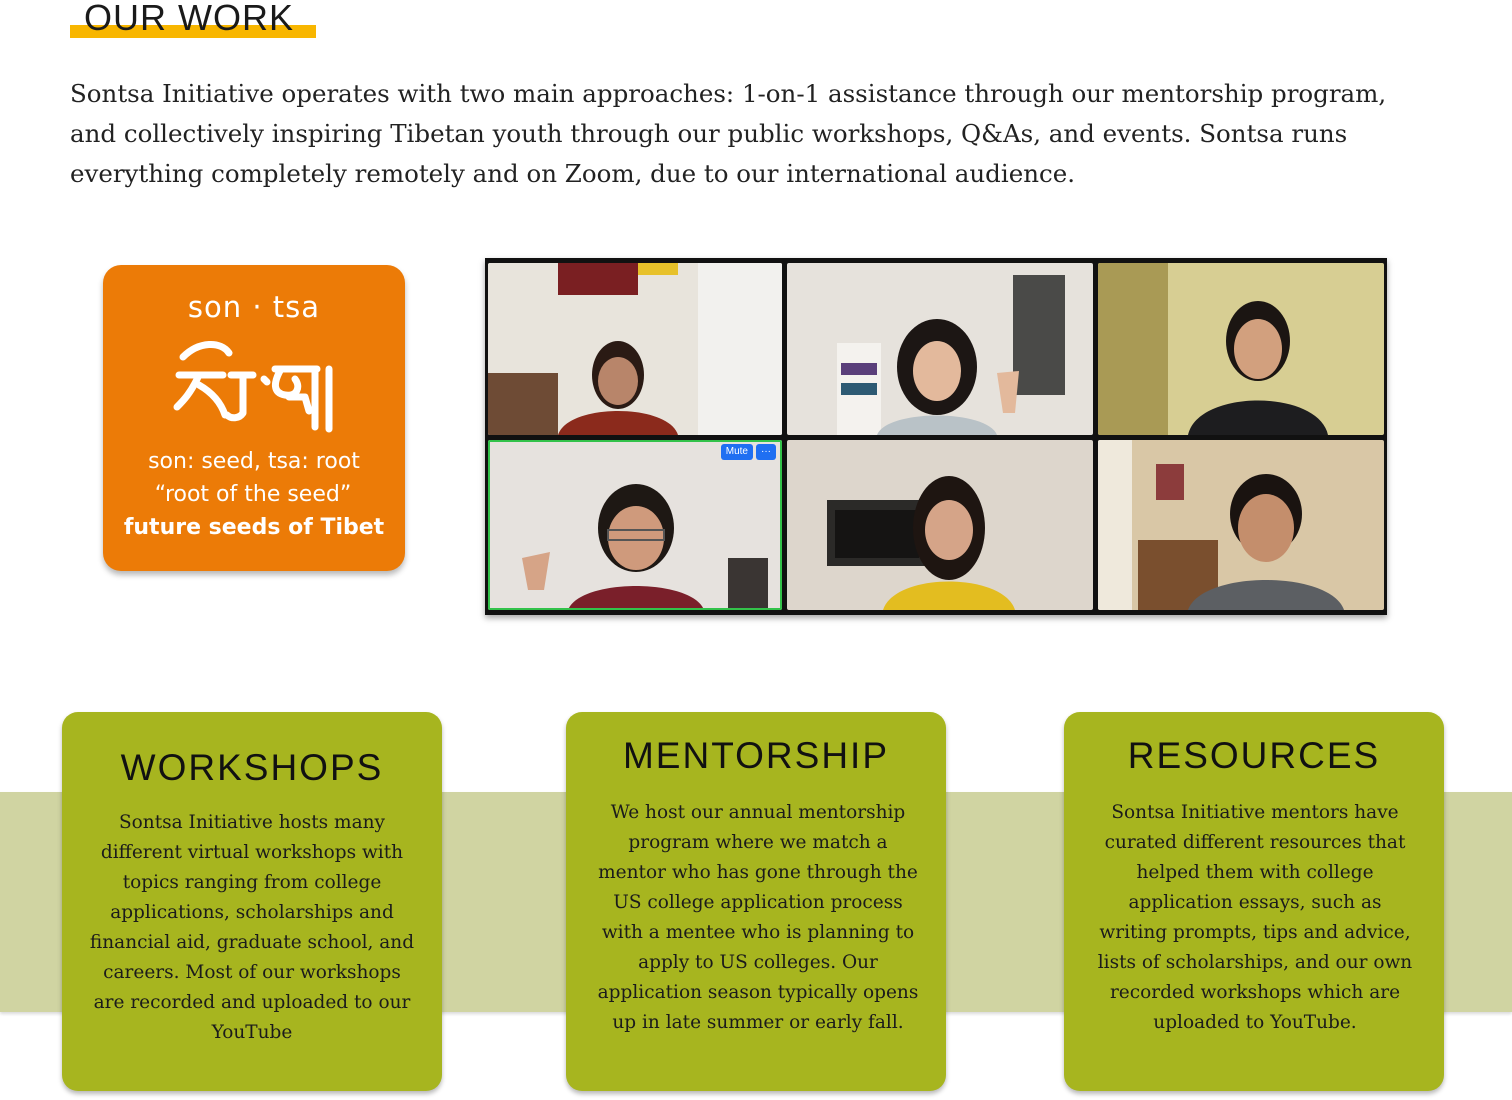 The image size is (1512, 1100). What do you see at coordinates (766, 452) in the screenshot?
I see `more-options-button: ···` at bounding box center [766, 452].